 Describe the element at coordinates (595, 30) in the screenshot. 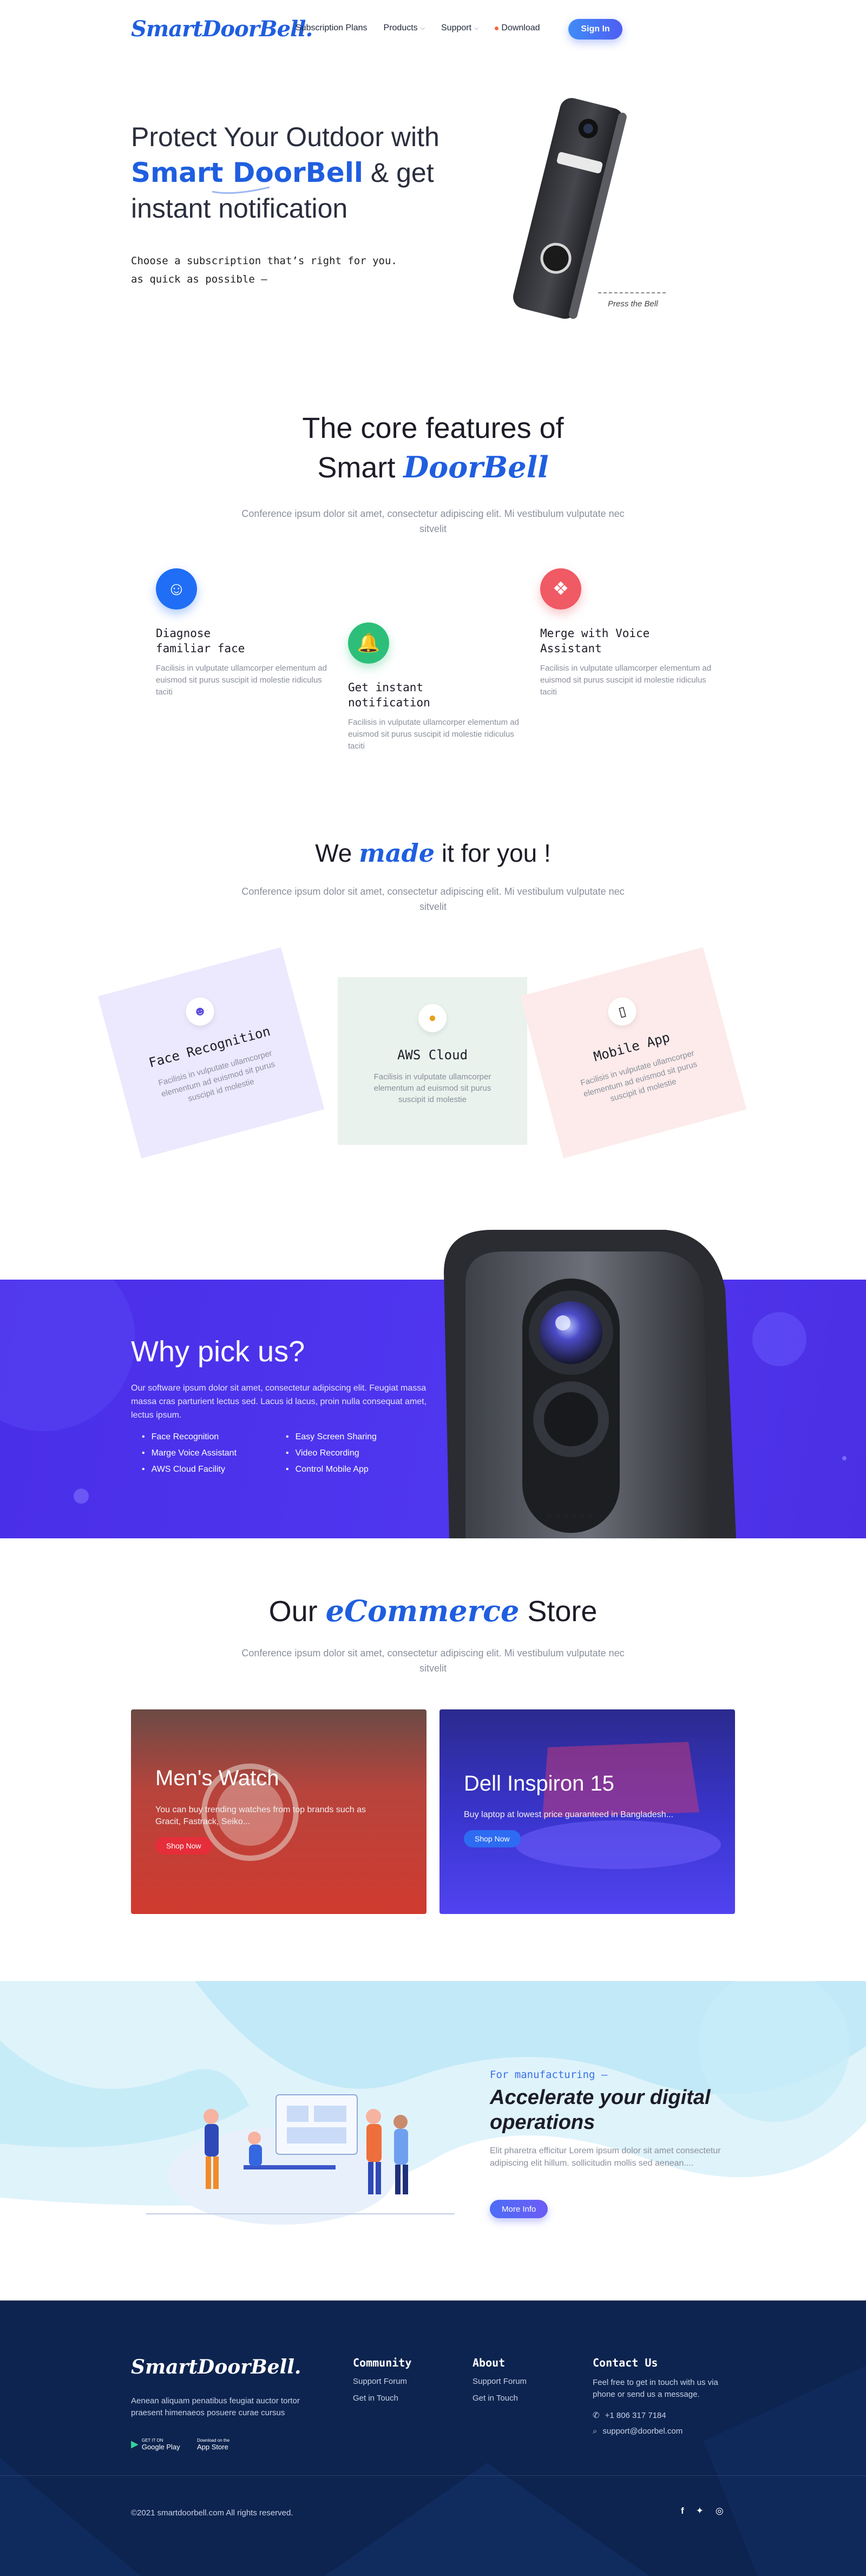

I see `sign-in-button: Sign In` at that location.